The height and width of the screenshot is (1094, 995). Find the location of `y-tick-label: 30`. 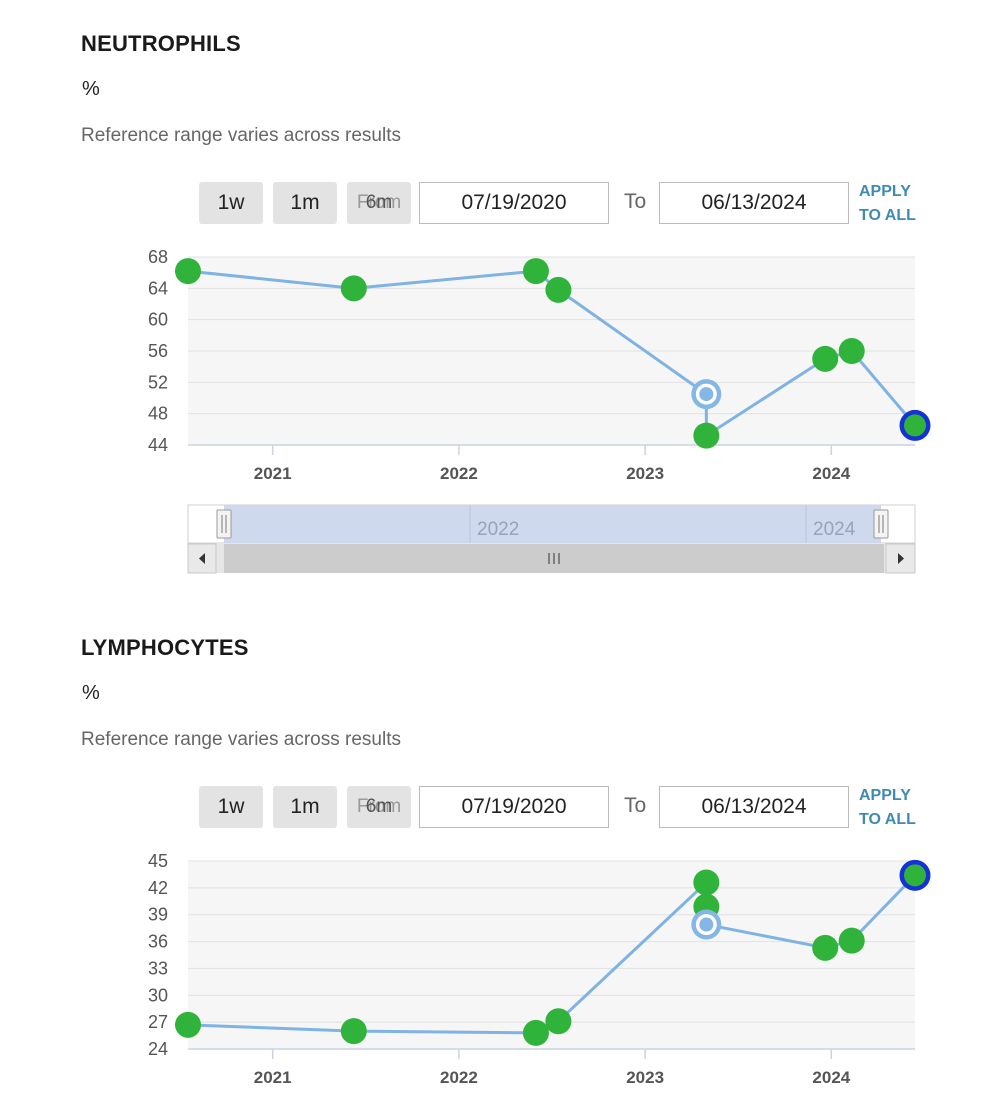

y-tick-label: 30 is located at coordinates (158, 995).